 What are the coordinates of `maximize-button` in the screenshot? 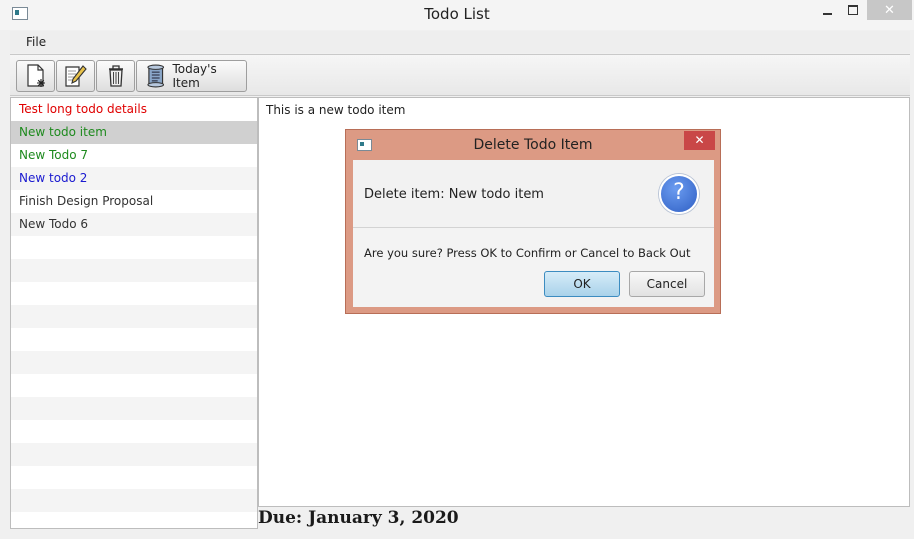 It's located at (853, 10).